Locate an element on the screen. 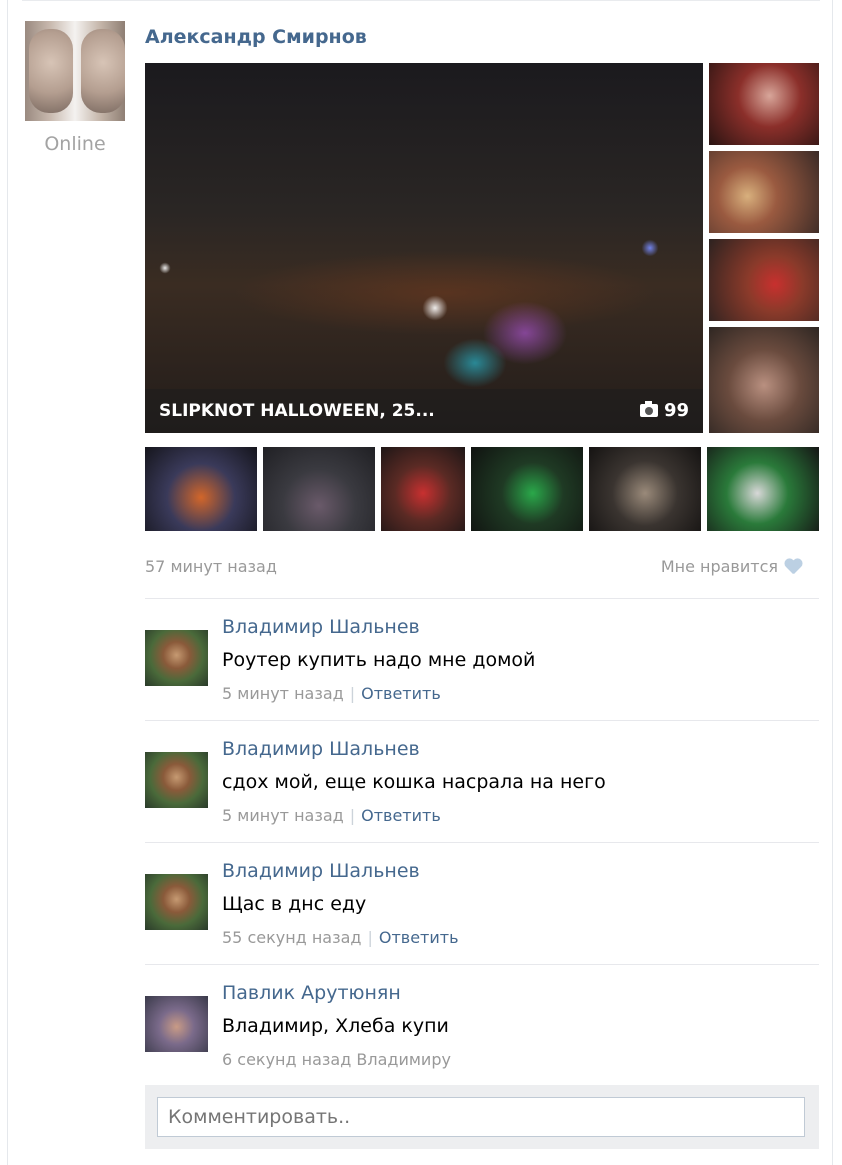  album-photo-count: 99 is located at coordinates (664, 410).